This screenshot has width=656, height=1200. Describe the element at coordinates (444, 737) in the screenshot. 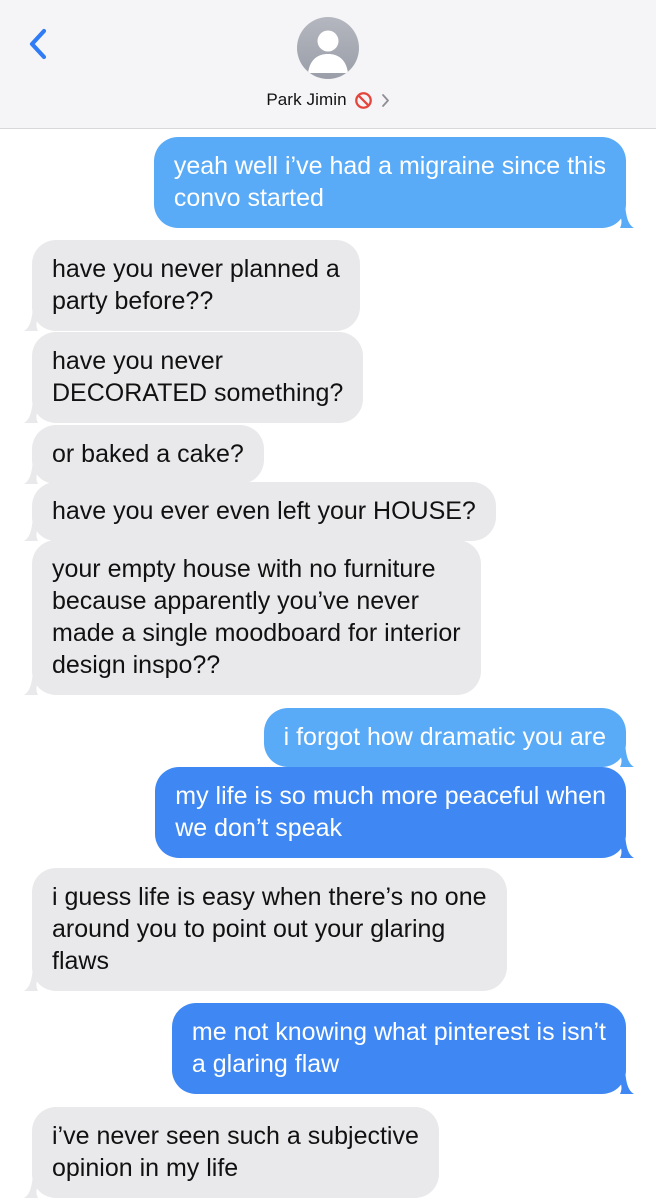

I see `message-text-line: i forgot how dramatic you are` at that location.